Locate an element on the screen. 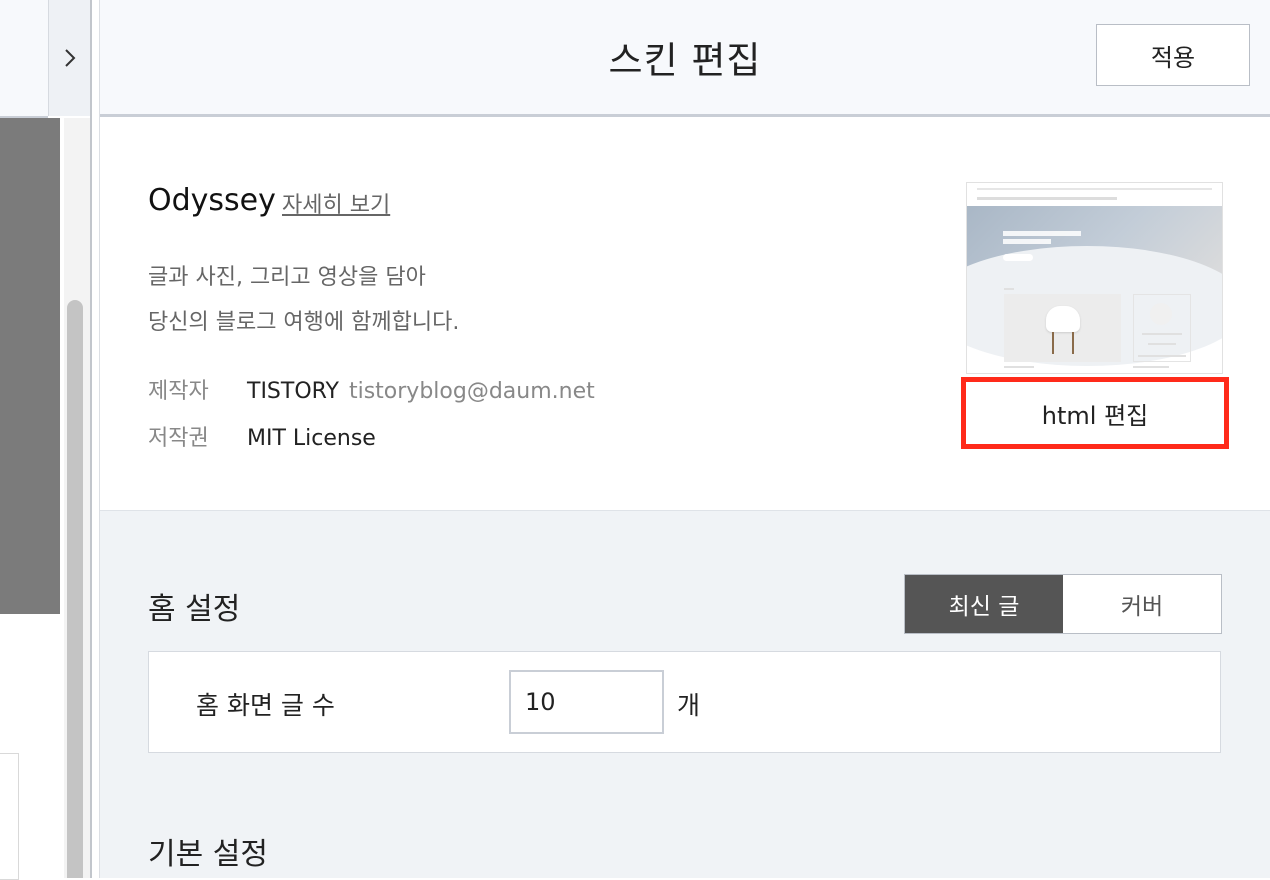  thumb-nav is located at coordinates (1047, 198).